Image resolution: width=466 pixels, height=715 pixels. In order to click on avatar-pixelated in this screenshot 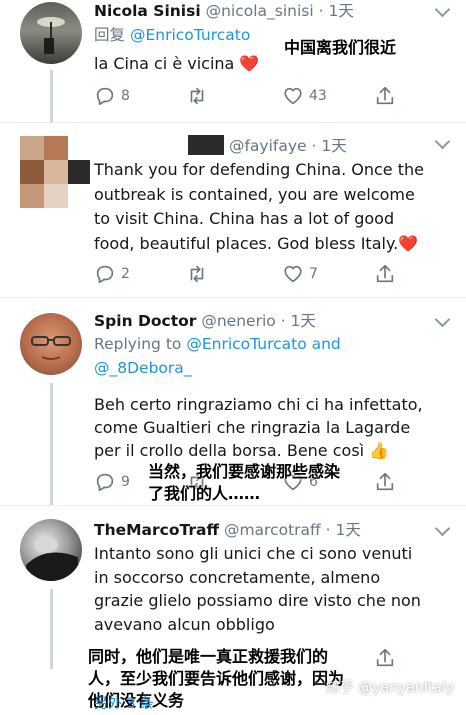, I will do `click(55, 172)`.